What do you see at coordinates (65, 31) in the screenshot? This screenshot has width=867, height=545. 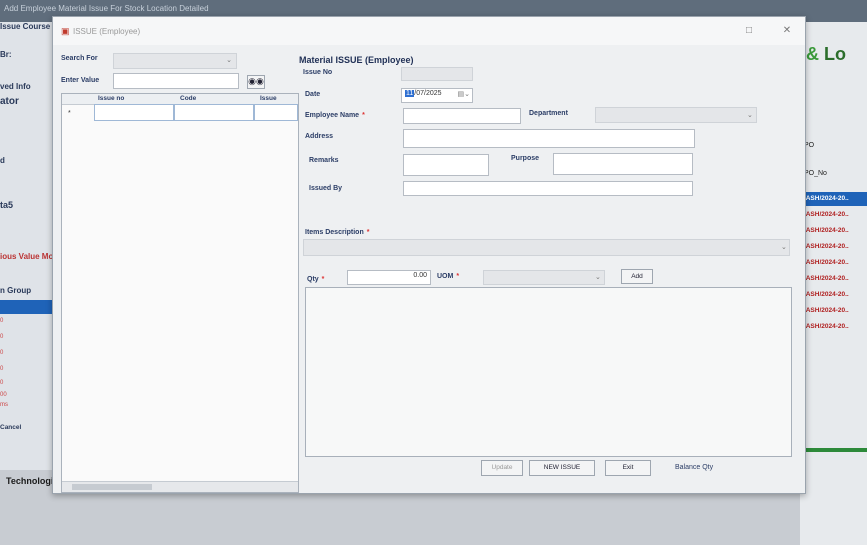 I see `app-window-icon: ▣` at bounding box center [65, 31].